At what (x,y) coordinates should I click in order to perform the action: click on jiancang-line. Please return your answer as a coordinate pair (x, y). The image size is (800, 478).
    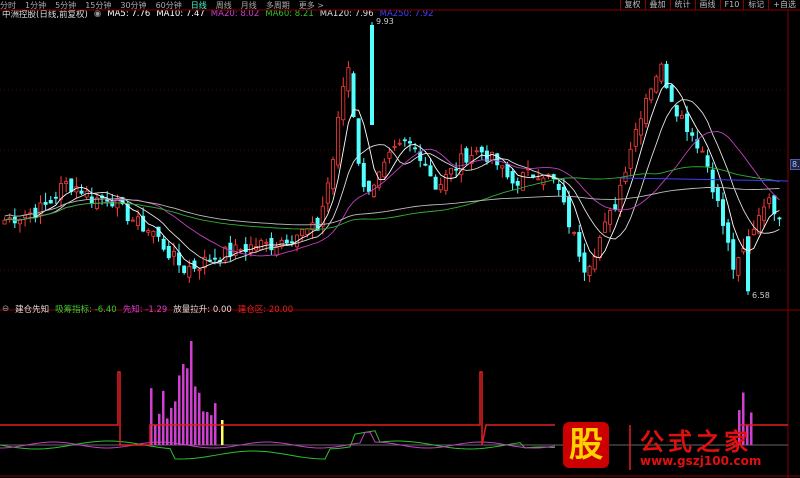
    Looking at the image, I should click on (277, 408).